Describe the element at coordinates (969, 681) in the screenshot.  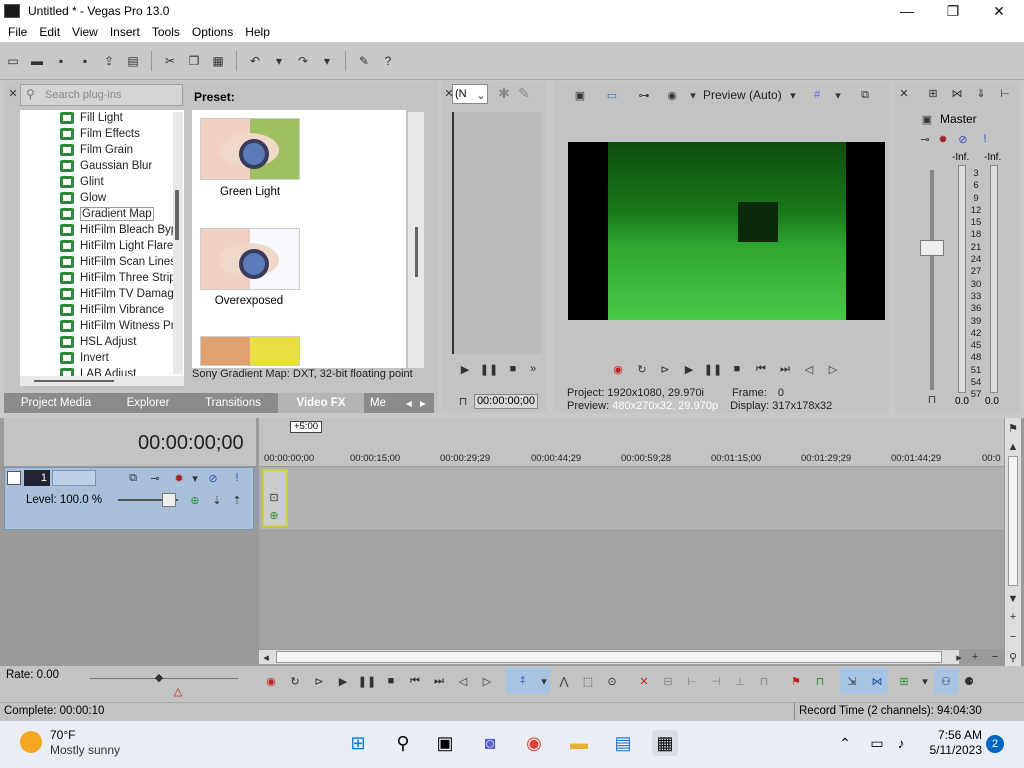
I see `ignore-grouping-icon: ⚈` at that location.